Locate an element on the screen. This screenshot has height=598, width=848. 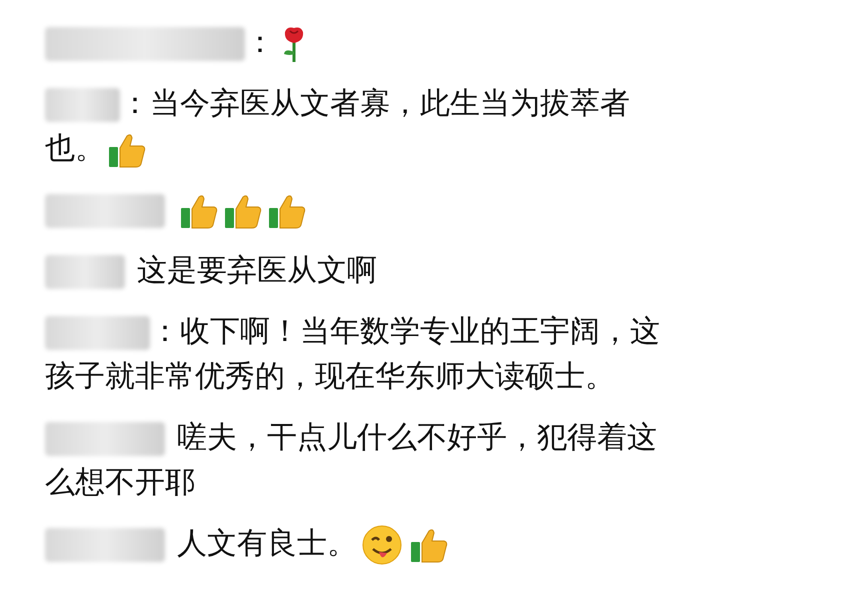
comment-text: 这是要弃医从文啊 is located at coordinates (257, 270).